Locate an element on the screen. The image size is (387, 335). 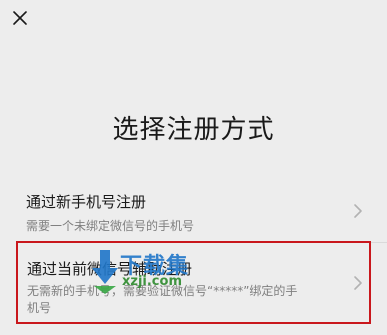
page-title: 选择注册方式 is located at coordinates (193, 130).